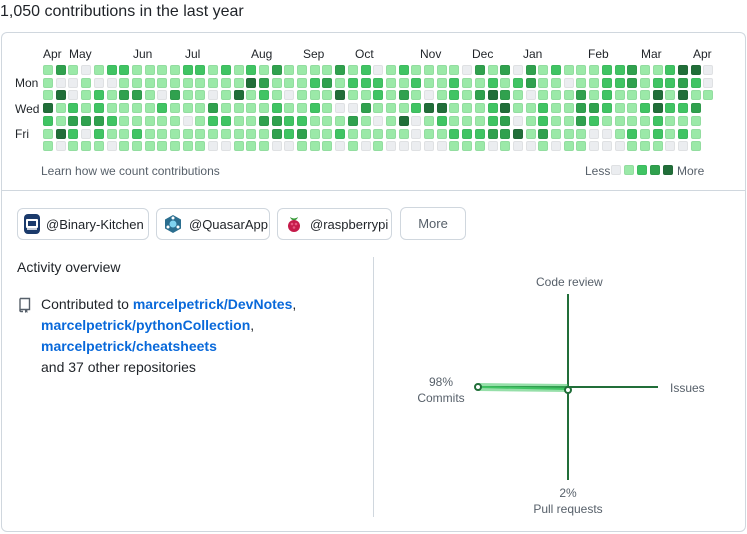 Image resolution: width=747 pixels, height=534 pixels. What do you see at coordinates (145, 325) in the screenshot?
I see `repo-link-pythoncollection: marcelpetrick/pythonCollection` at bounding box center [145, 325].